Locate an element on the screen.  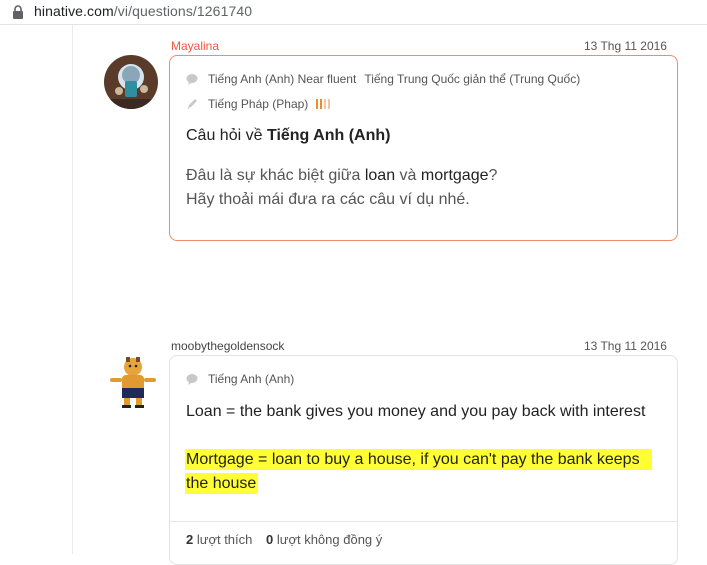
question-date: 13 Thg 11 2016 is located at coordinates (625, 46).